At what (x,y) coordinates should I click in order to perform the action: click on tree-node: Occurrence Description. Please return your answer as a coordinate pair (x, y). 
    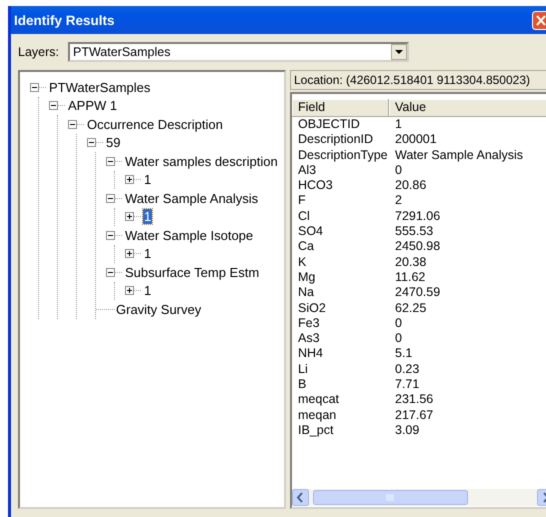
    Looking at the image, I should click on (155, 124).